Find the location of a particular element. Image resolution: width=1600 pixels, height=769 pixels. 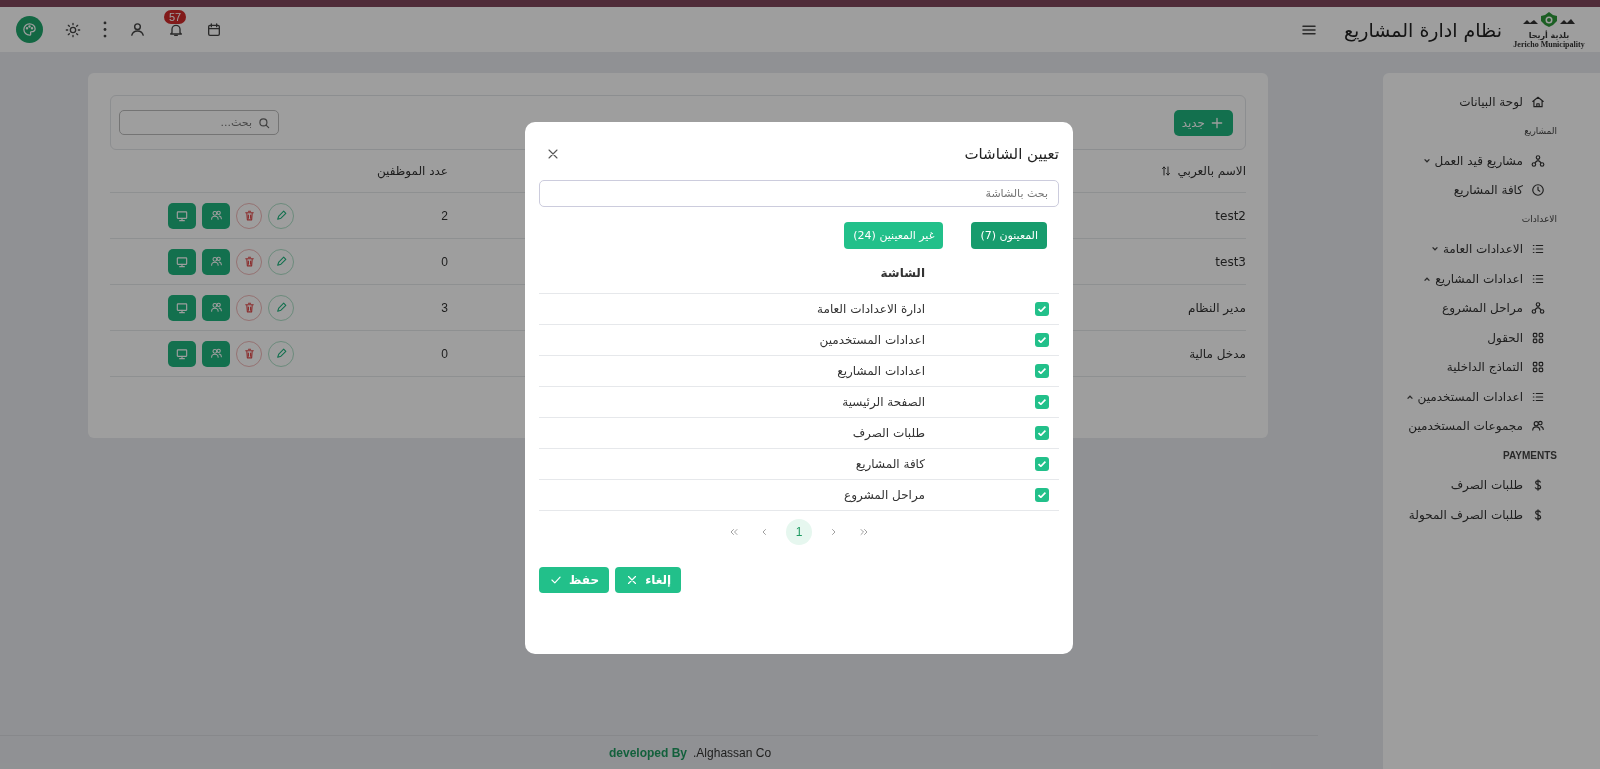

sidebar-item: اعدادات المستخدمين is located at coordinates (1491, 397).